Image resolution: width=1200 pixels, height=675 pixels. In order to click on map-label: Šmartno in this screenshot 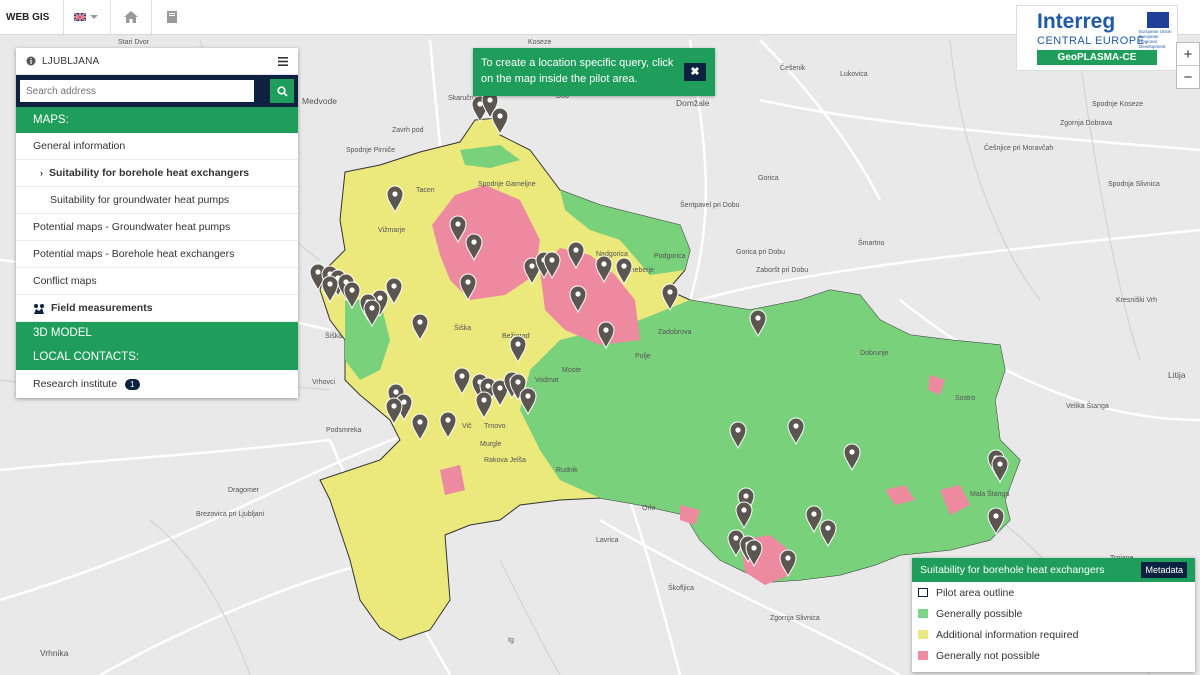, I will do `click(871, 242)`.